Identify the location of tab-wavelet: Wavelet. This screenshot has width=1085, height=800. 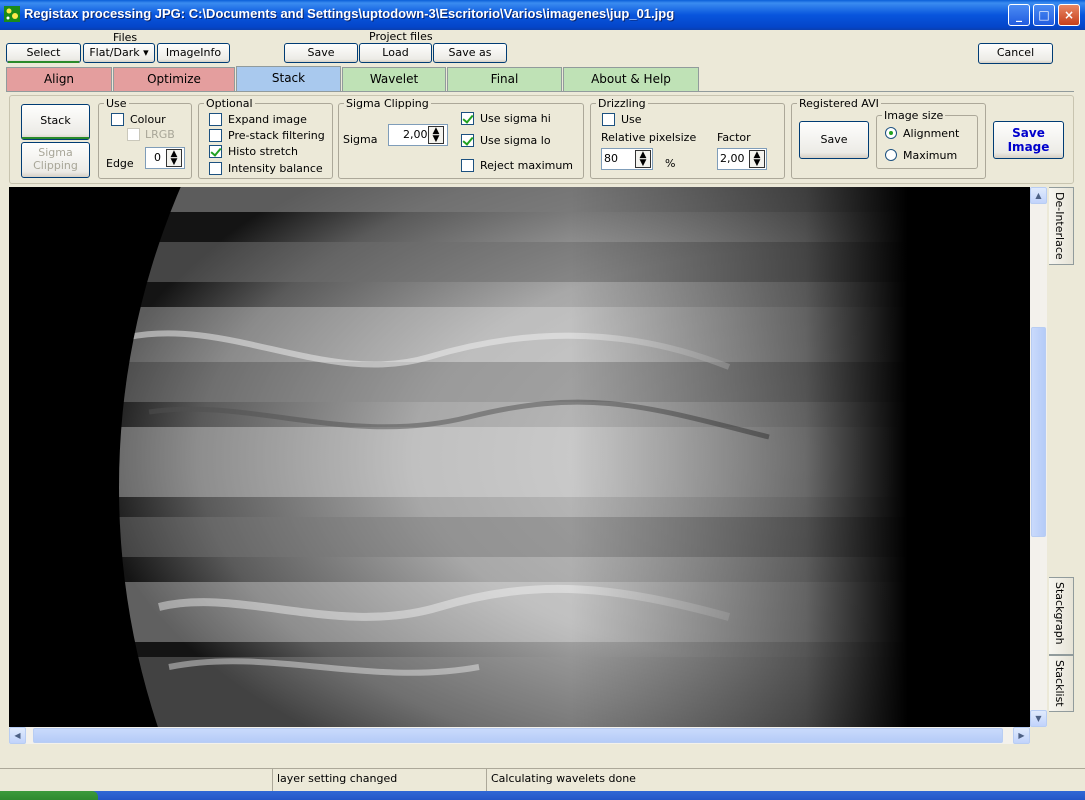
(394, 79).